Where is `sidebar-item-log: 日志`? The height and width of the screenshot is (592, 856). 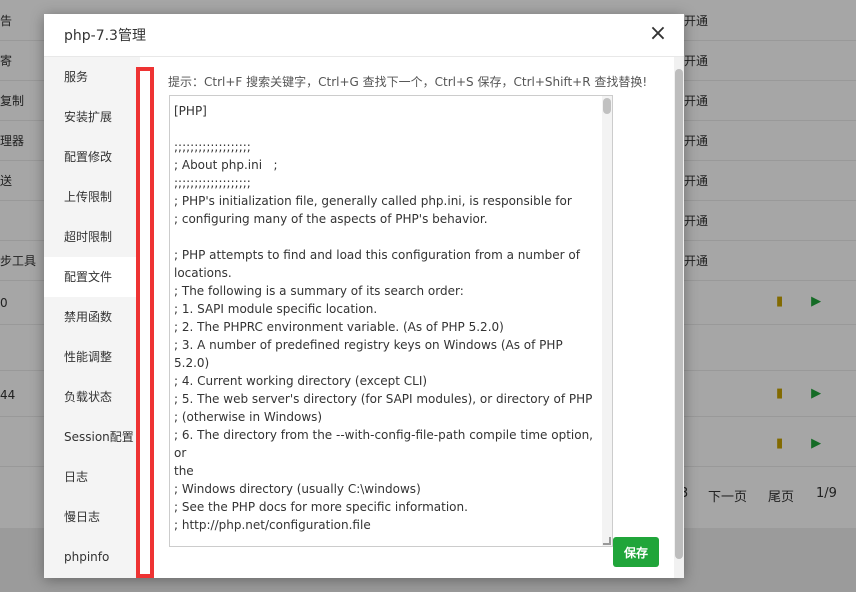
sidebar-item-log: 日志 is located at coordinates (92, 477).